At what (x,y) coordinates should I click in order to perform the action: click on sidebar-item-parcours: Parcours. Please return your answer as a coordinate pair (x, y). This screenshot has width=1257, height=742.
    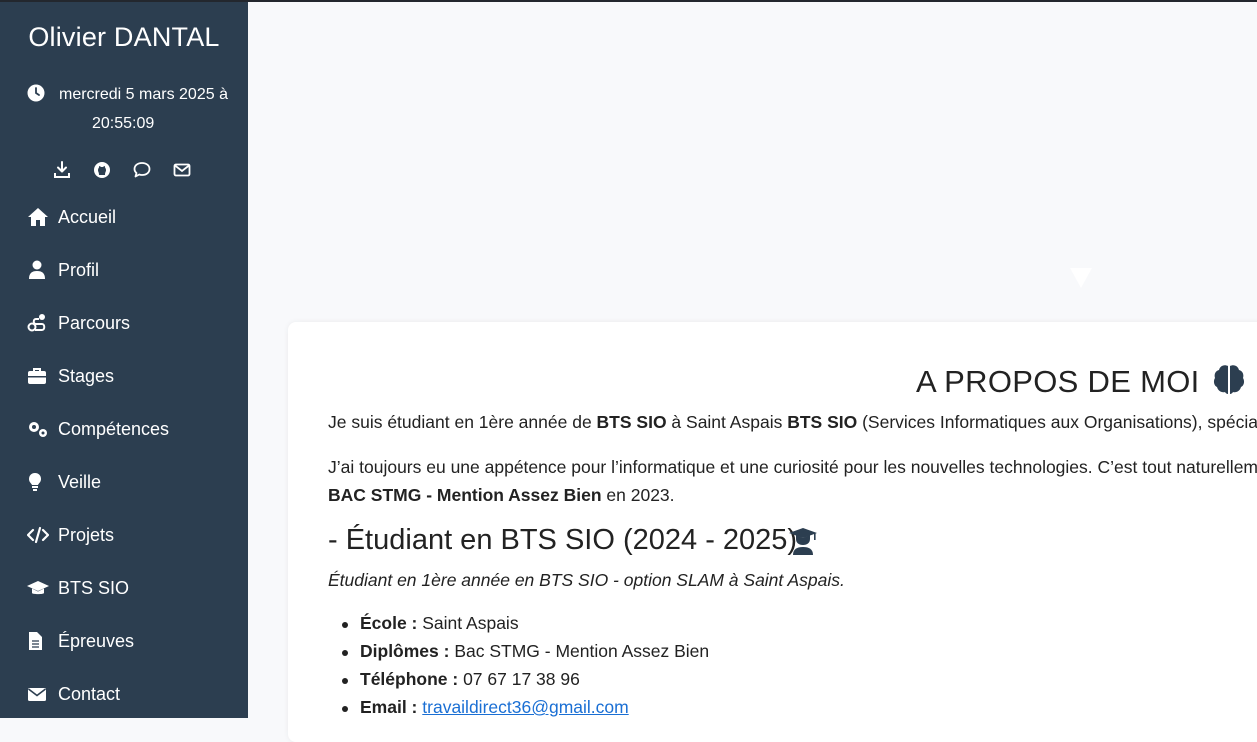
    Looking at the image, I should click on (124, 323).